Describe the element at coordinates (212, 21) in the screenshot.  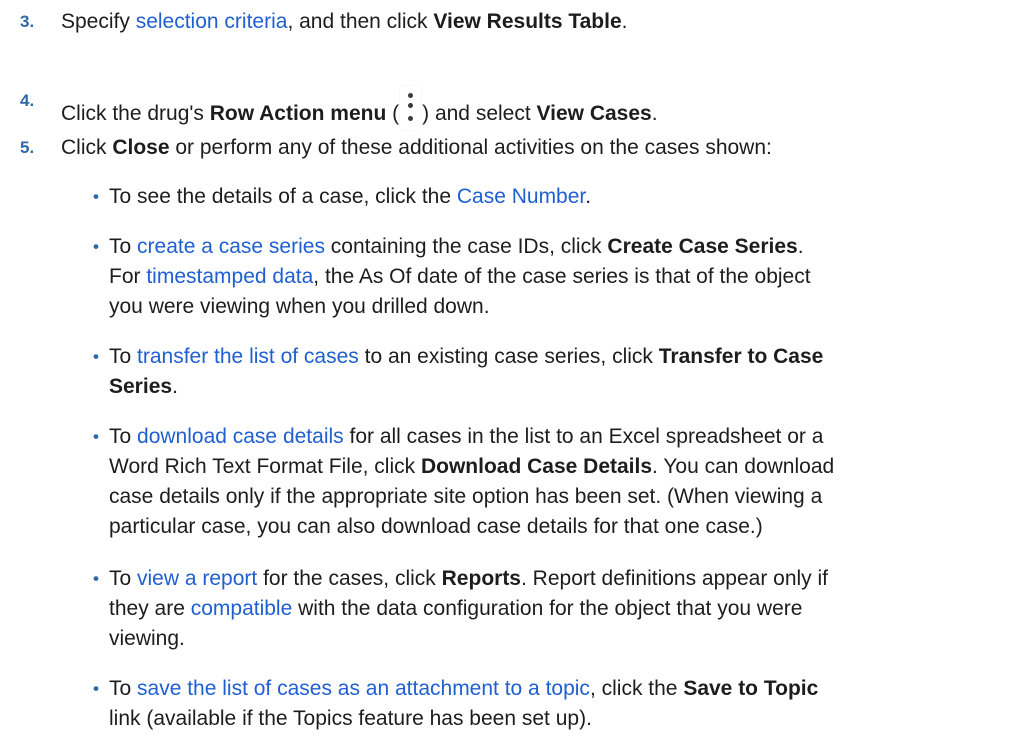
I see `selection-criteria-link: selection criteria` at that location.